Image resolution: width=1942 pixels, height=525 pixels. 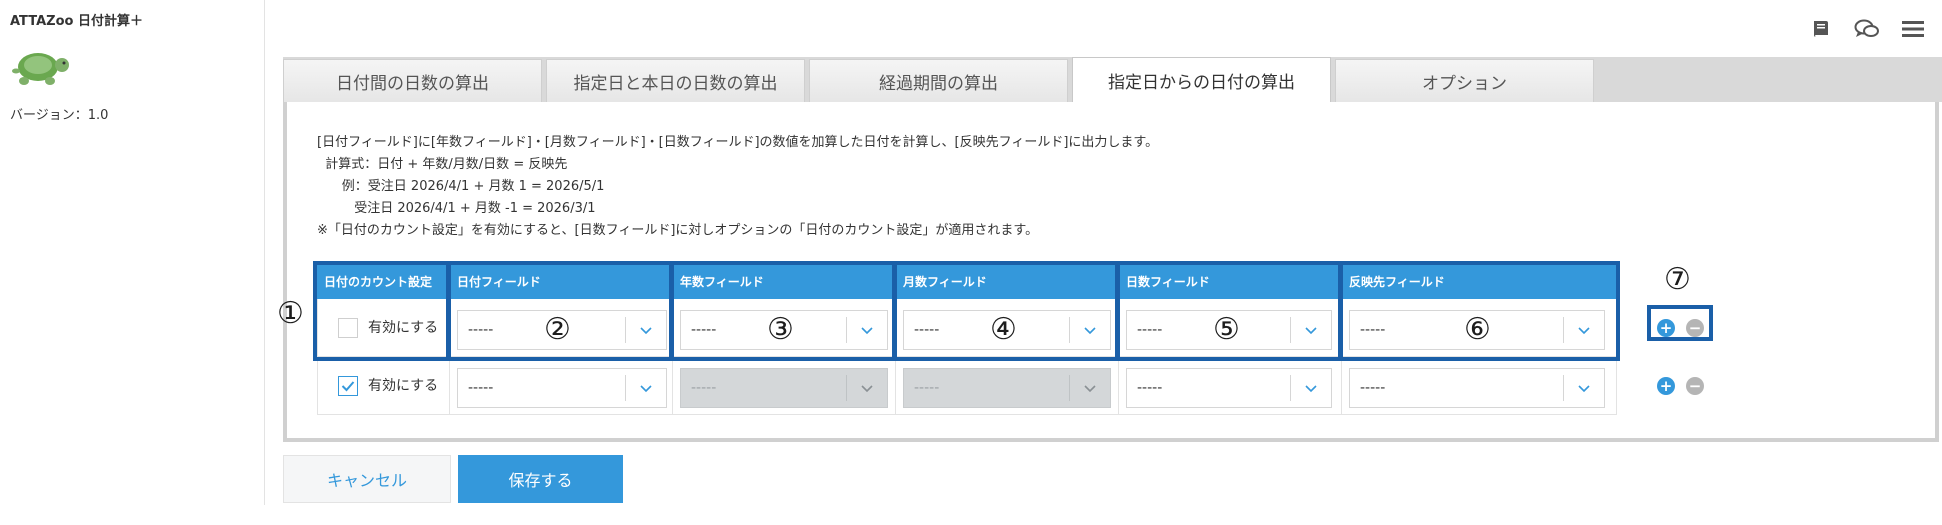 I want to click on tab-options: オプション, so click(x=1464, y=80).